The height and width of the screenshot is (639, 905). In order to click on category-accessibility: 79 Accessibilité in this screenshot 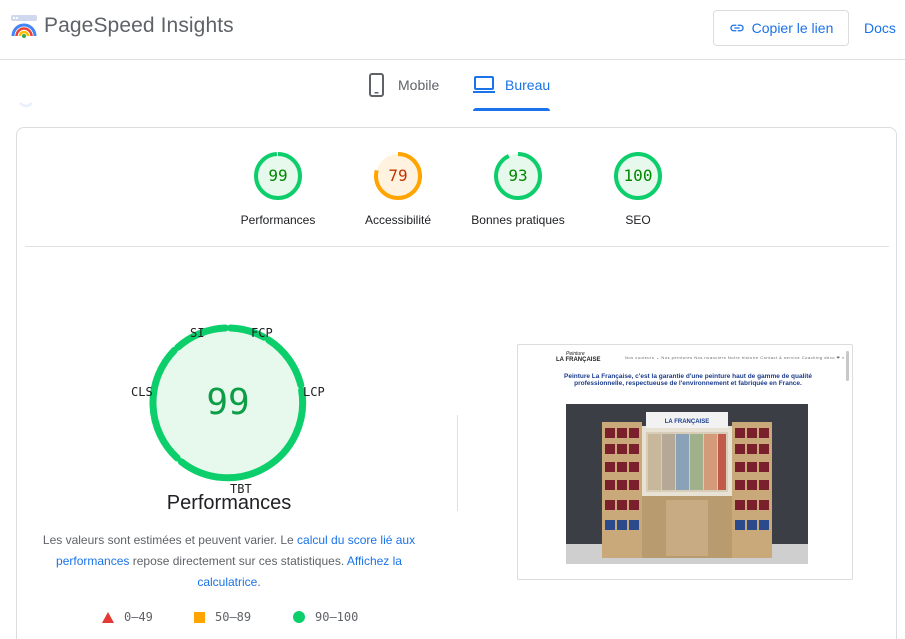, I will do `click(398, 189)`.